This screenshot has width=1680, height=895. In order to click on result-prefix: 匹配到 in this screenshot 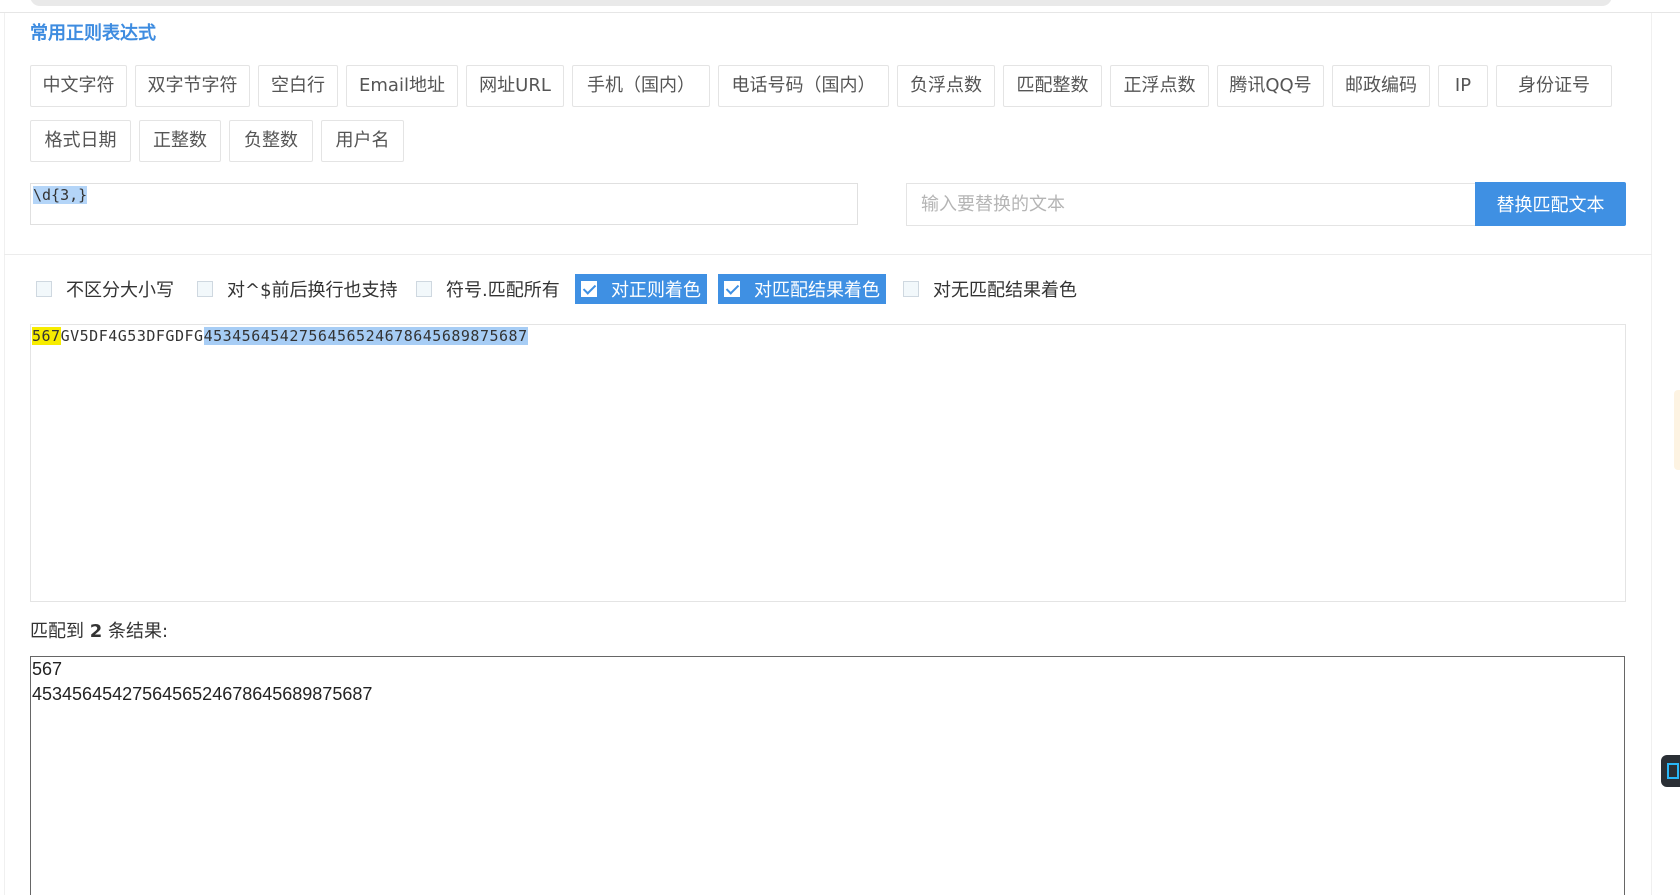, I will do `click(57, 631)`.